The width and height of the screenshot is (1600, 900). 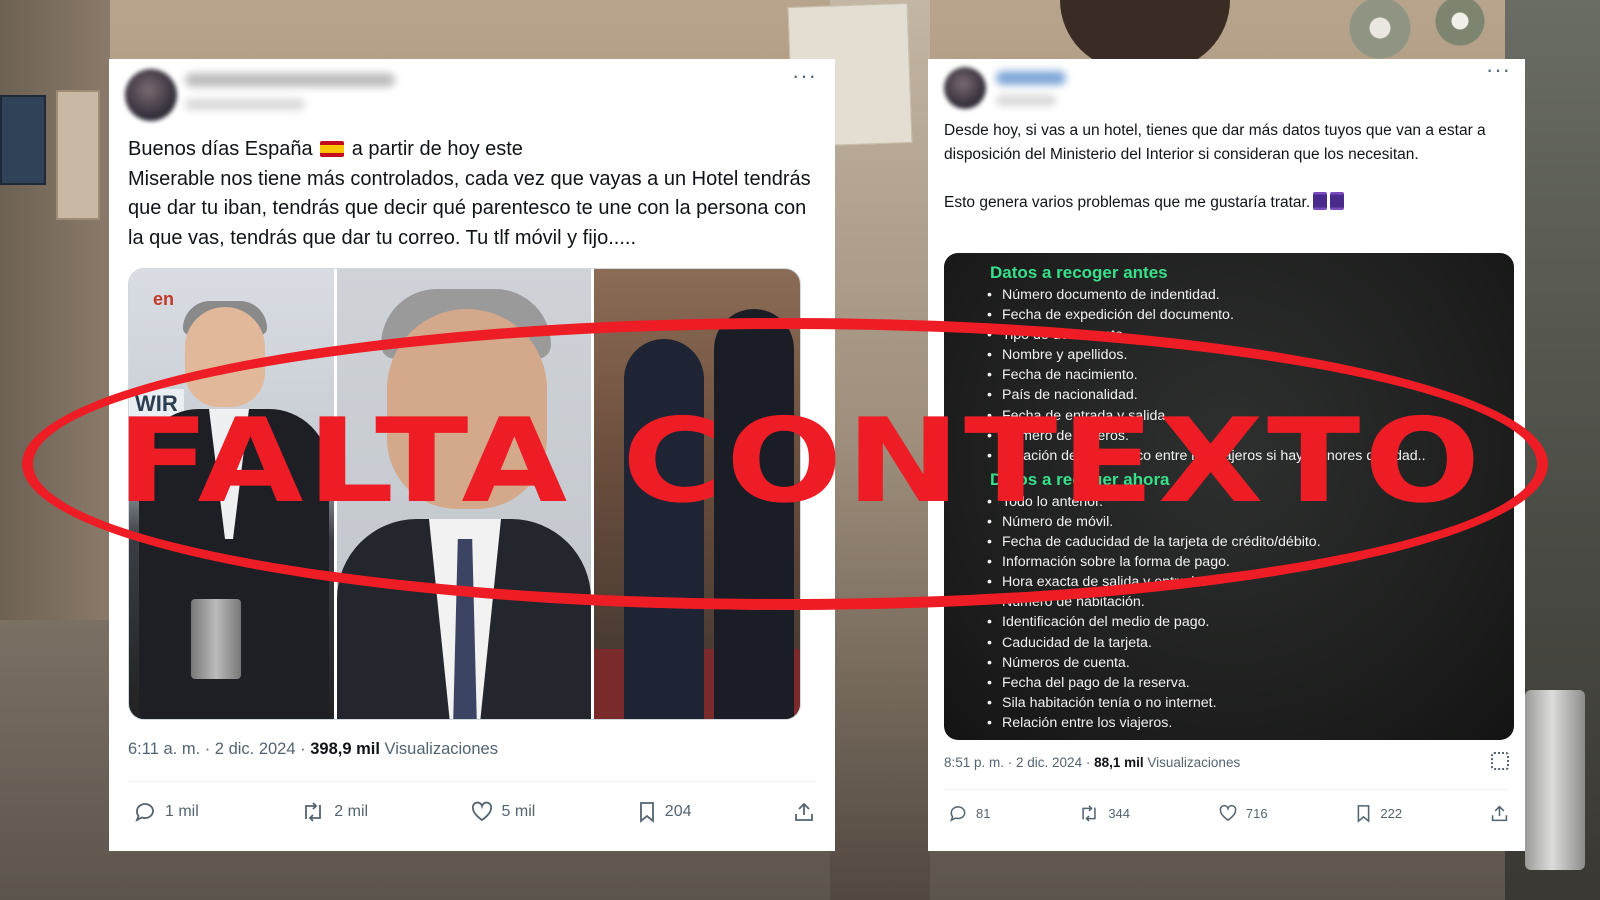 I want to click on tweet-timestamp: 8:51 p. m. · 2 dic. 2024 ·, so click(x=1017, y=762).